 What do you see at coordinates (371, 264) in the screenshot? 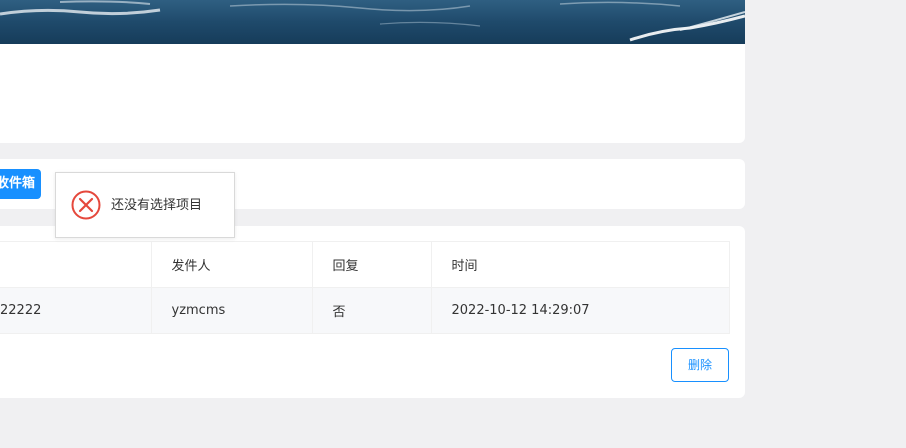
I see `header-reply: 回复` at bounding box center [371, 264].